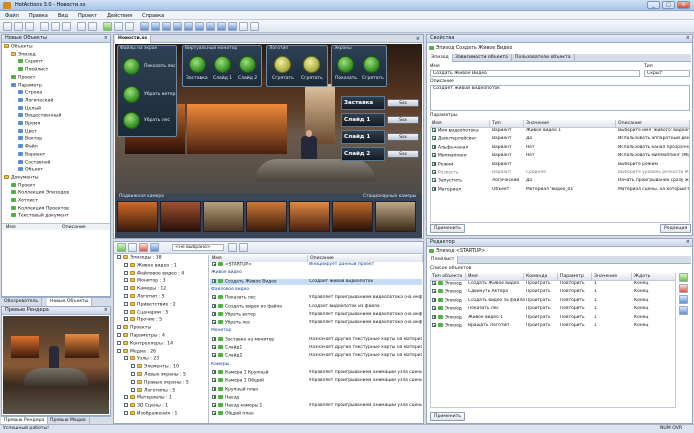 The width and height of the screenshot is (694, 433). I want to click on slide-1: Слайд 1, so click(363, 120).